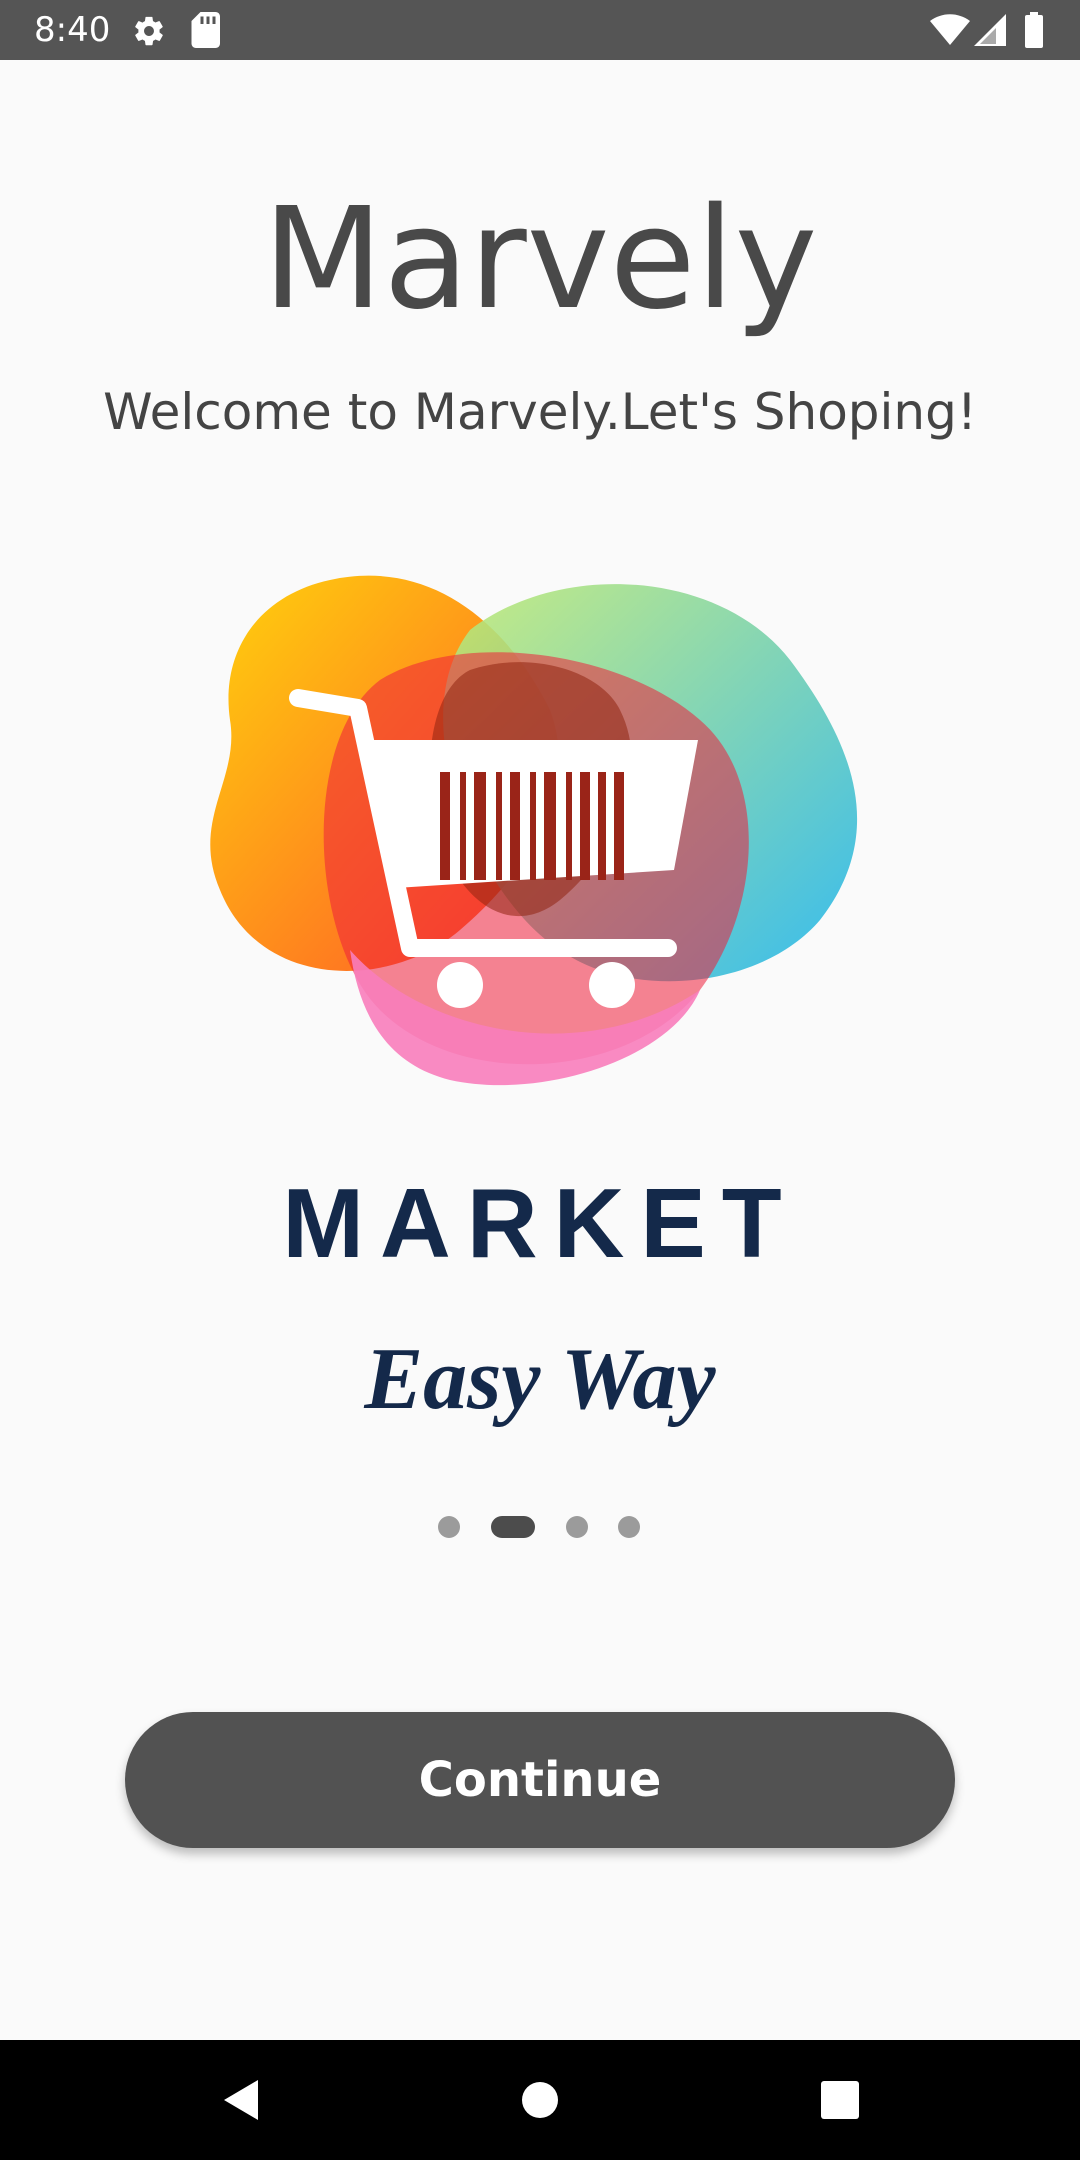 The height and width of the screenshot is (2160, 1080). I want to click on wifi-icon, so click(950, 29).